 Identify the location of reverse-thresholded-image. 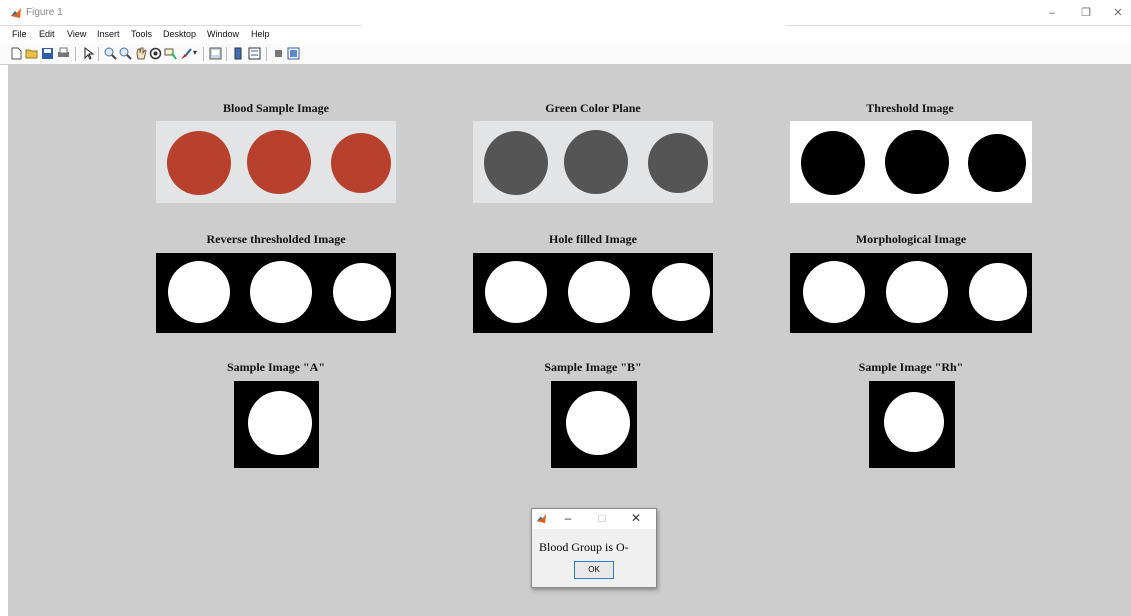
(276, 293).